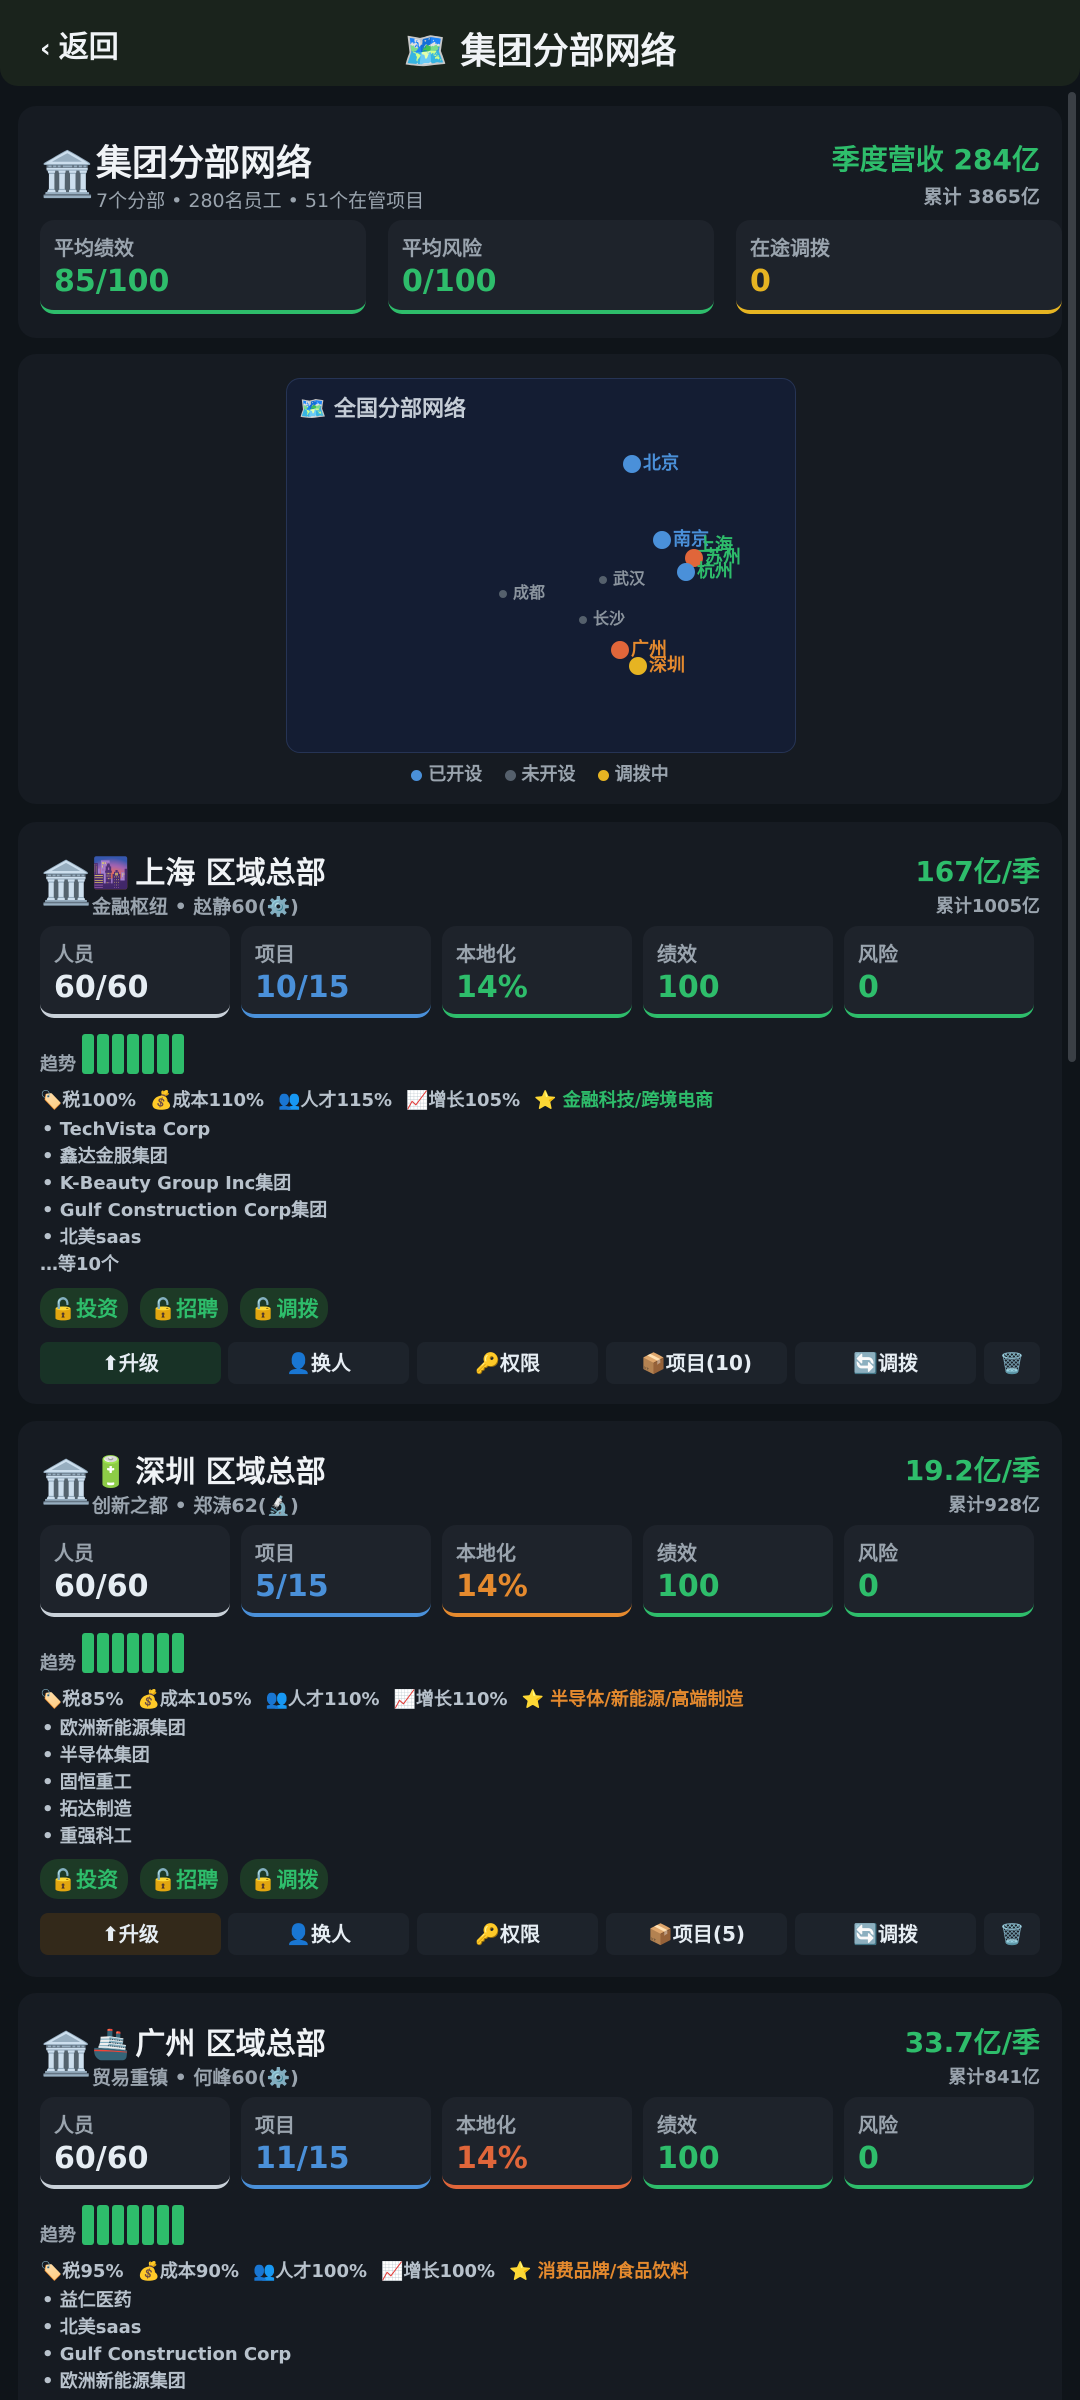 This screenshot has width=1080, height=2400. I want to click on stat-value: 100, so click(688, 987).